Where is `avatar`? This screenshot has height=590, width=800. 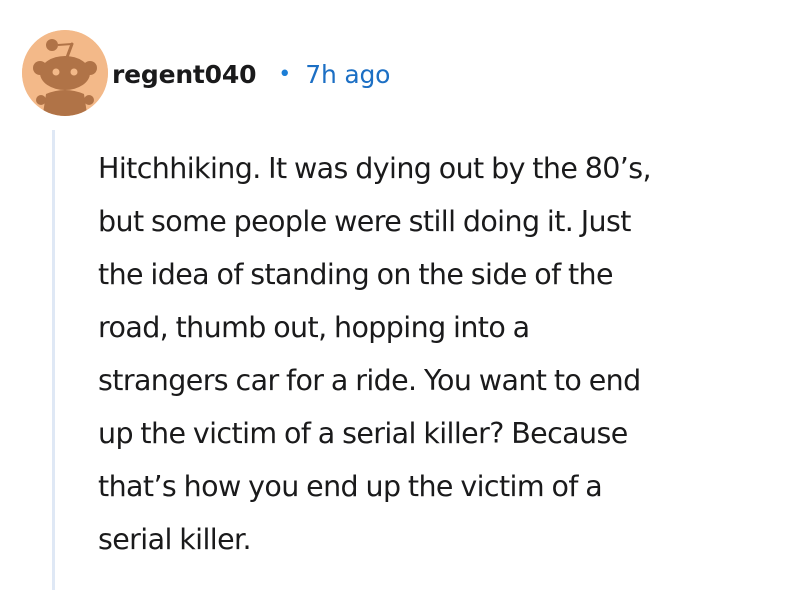
avatar is located at coordinates (65, 73).